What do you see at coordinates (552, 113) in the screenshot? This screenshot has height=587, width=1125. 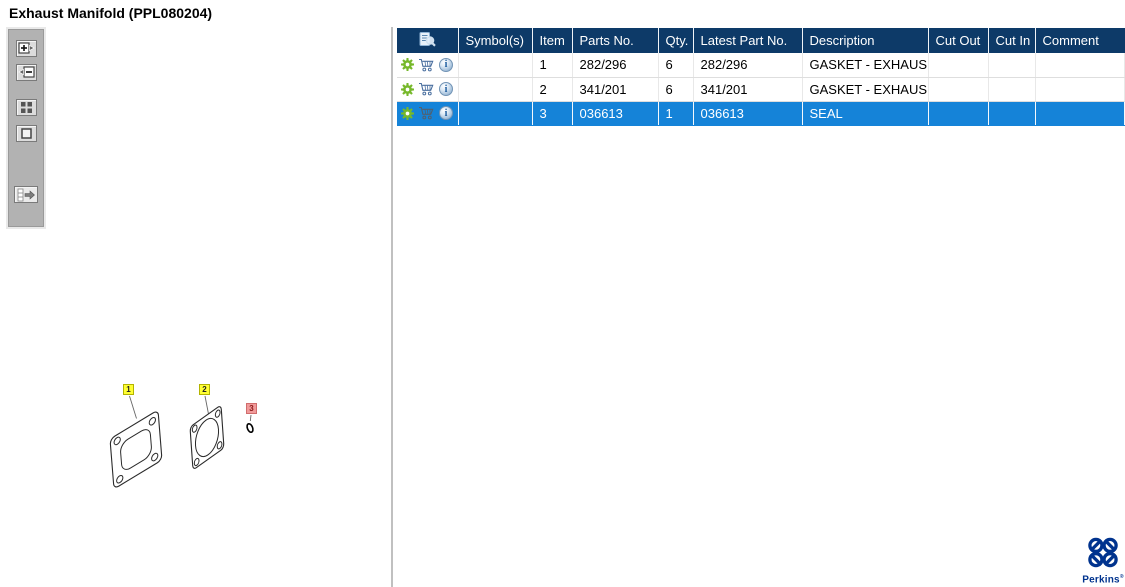 I see `cell-item: 3` at bounding box center [552, 113].